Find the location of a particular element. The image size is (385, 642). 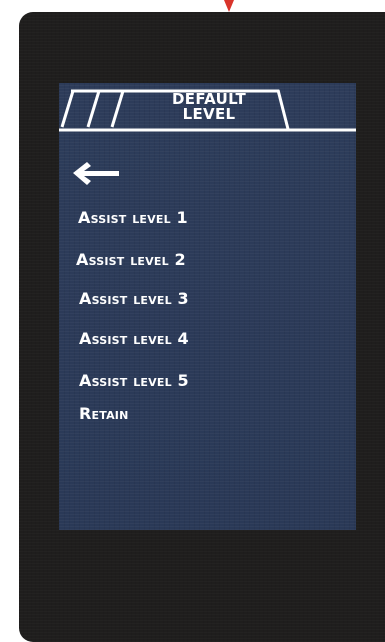

menu-item-assist-level-1: Assist level 1 is located at coordinates (133, 218).